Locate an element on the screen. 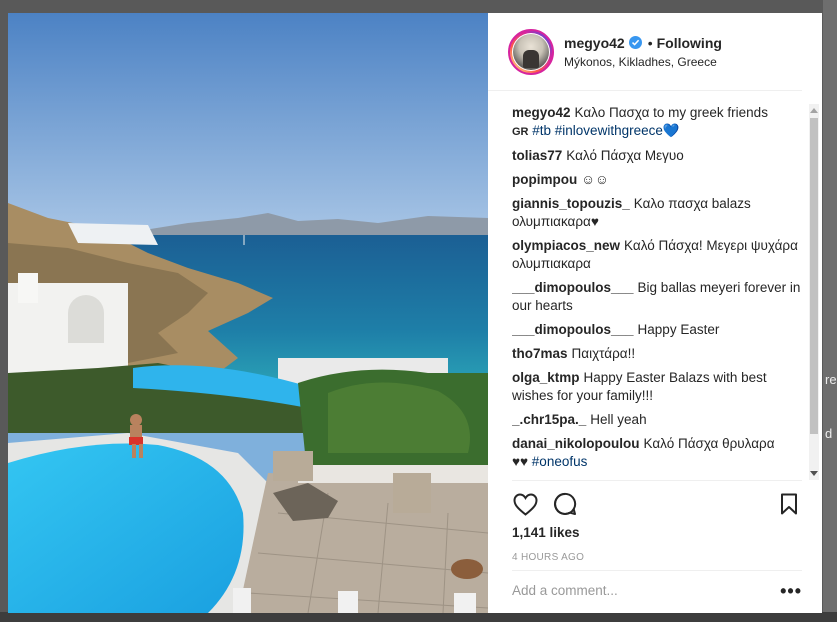  avatar-ring is located at coordinates (531, 51).